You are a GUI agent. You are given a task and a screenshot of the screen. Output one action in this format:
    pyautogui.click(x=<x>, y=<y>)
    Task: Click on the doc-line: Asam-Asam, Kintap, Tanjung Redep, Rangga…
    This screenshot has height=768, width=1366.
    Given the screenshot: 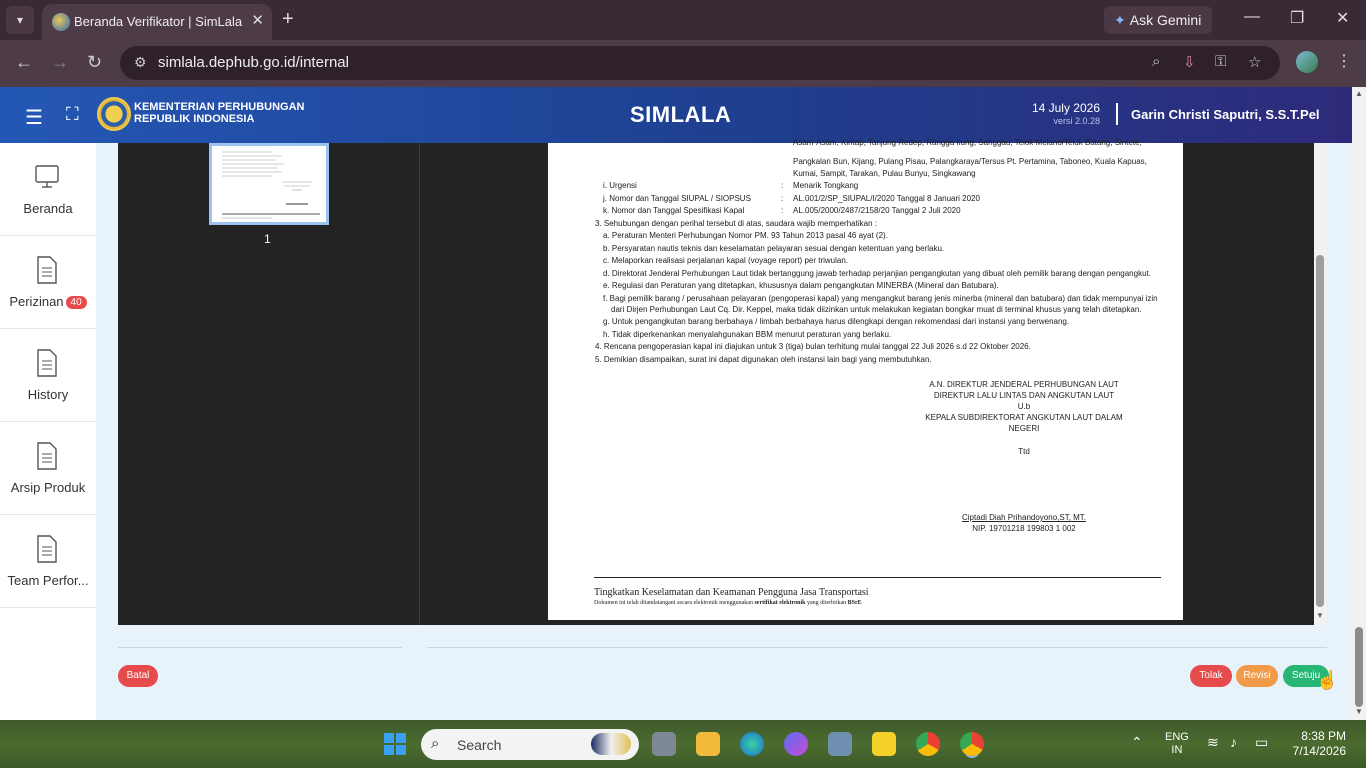 What is the action you would take?
    pyautogui.click(x=967, y=142)
    